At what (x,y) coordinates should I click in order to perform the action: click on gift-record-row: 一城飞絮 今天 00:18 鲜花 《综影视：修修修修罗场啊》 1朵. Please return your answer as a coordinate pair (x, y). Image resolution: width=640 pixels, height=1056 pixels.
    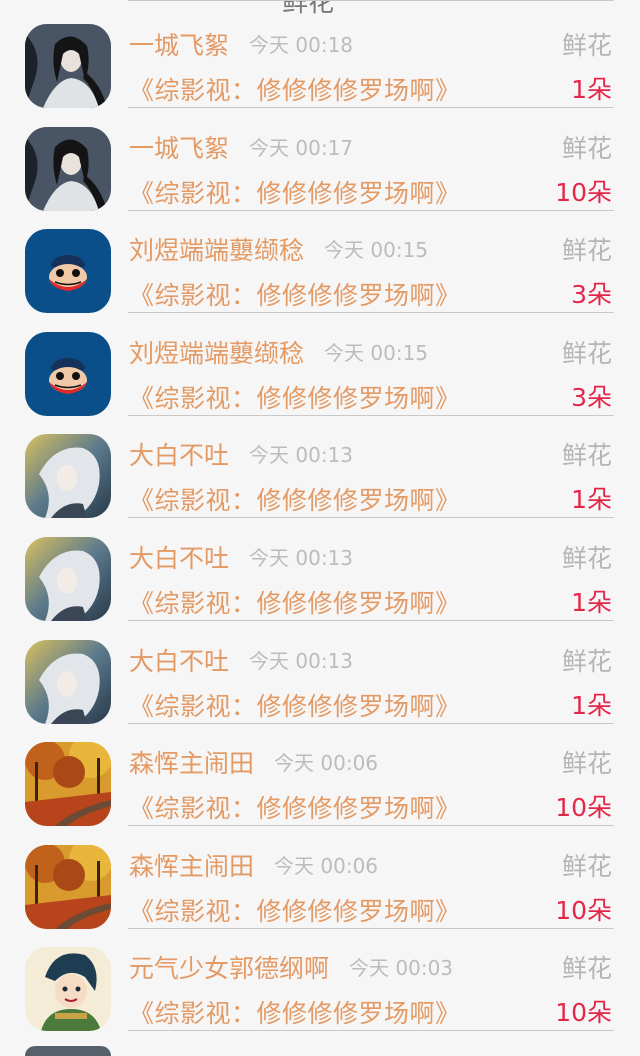
    Looking at the image, I should click on (320, 54).